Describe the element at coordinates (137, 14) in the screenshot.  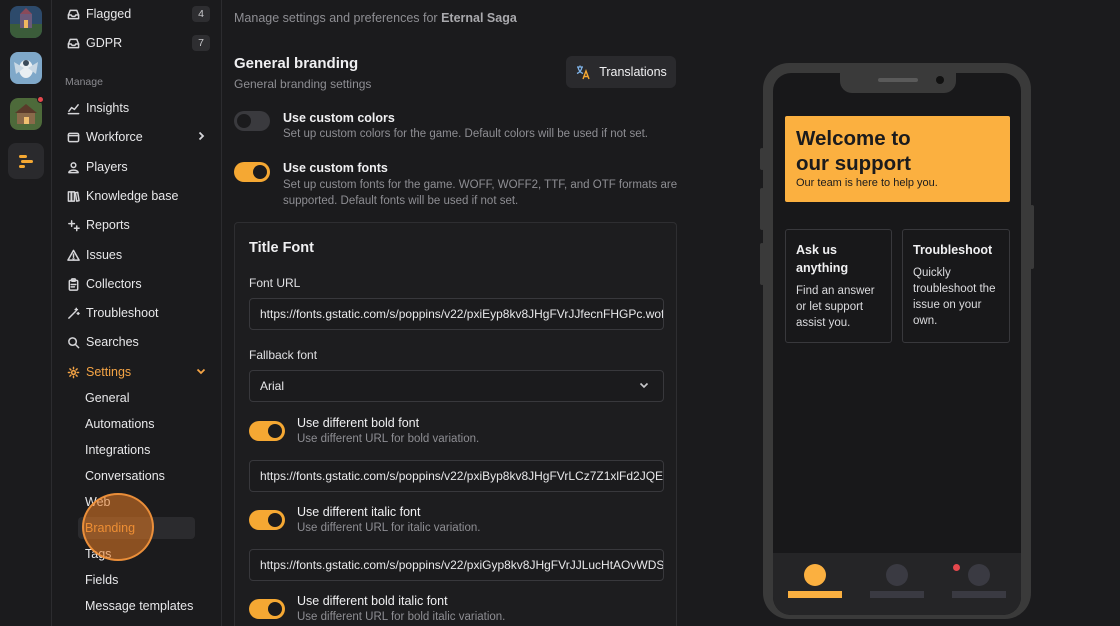
I see `sidebar-item-flagged: Flagged 4` at that location.